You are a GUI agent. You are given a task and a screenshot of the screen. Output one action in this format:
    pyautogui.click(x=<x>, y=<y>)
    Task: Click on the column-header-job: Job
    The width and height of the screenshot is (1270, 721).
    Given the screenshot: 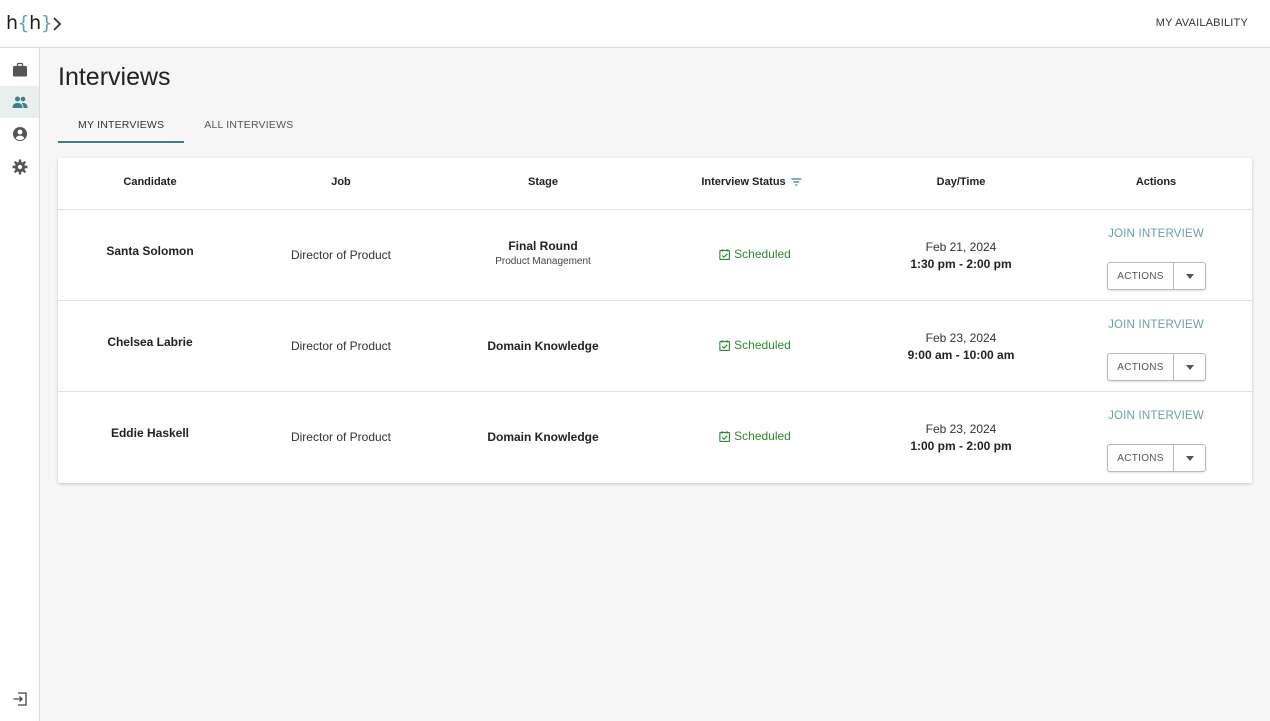 What is the action you would take?
    pyautogui.click(x=341, y=182)
    